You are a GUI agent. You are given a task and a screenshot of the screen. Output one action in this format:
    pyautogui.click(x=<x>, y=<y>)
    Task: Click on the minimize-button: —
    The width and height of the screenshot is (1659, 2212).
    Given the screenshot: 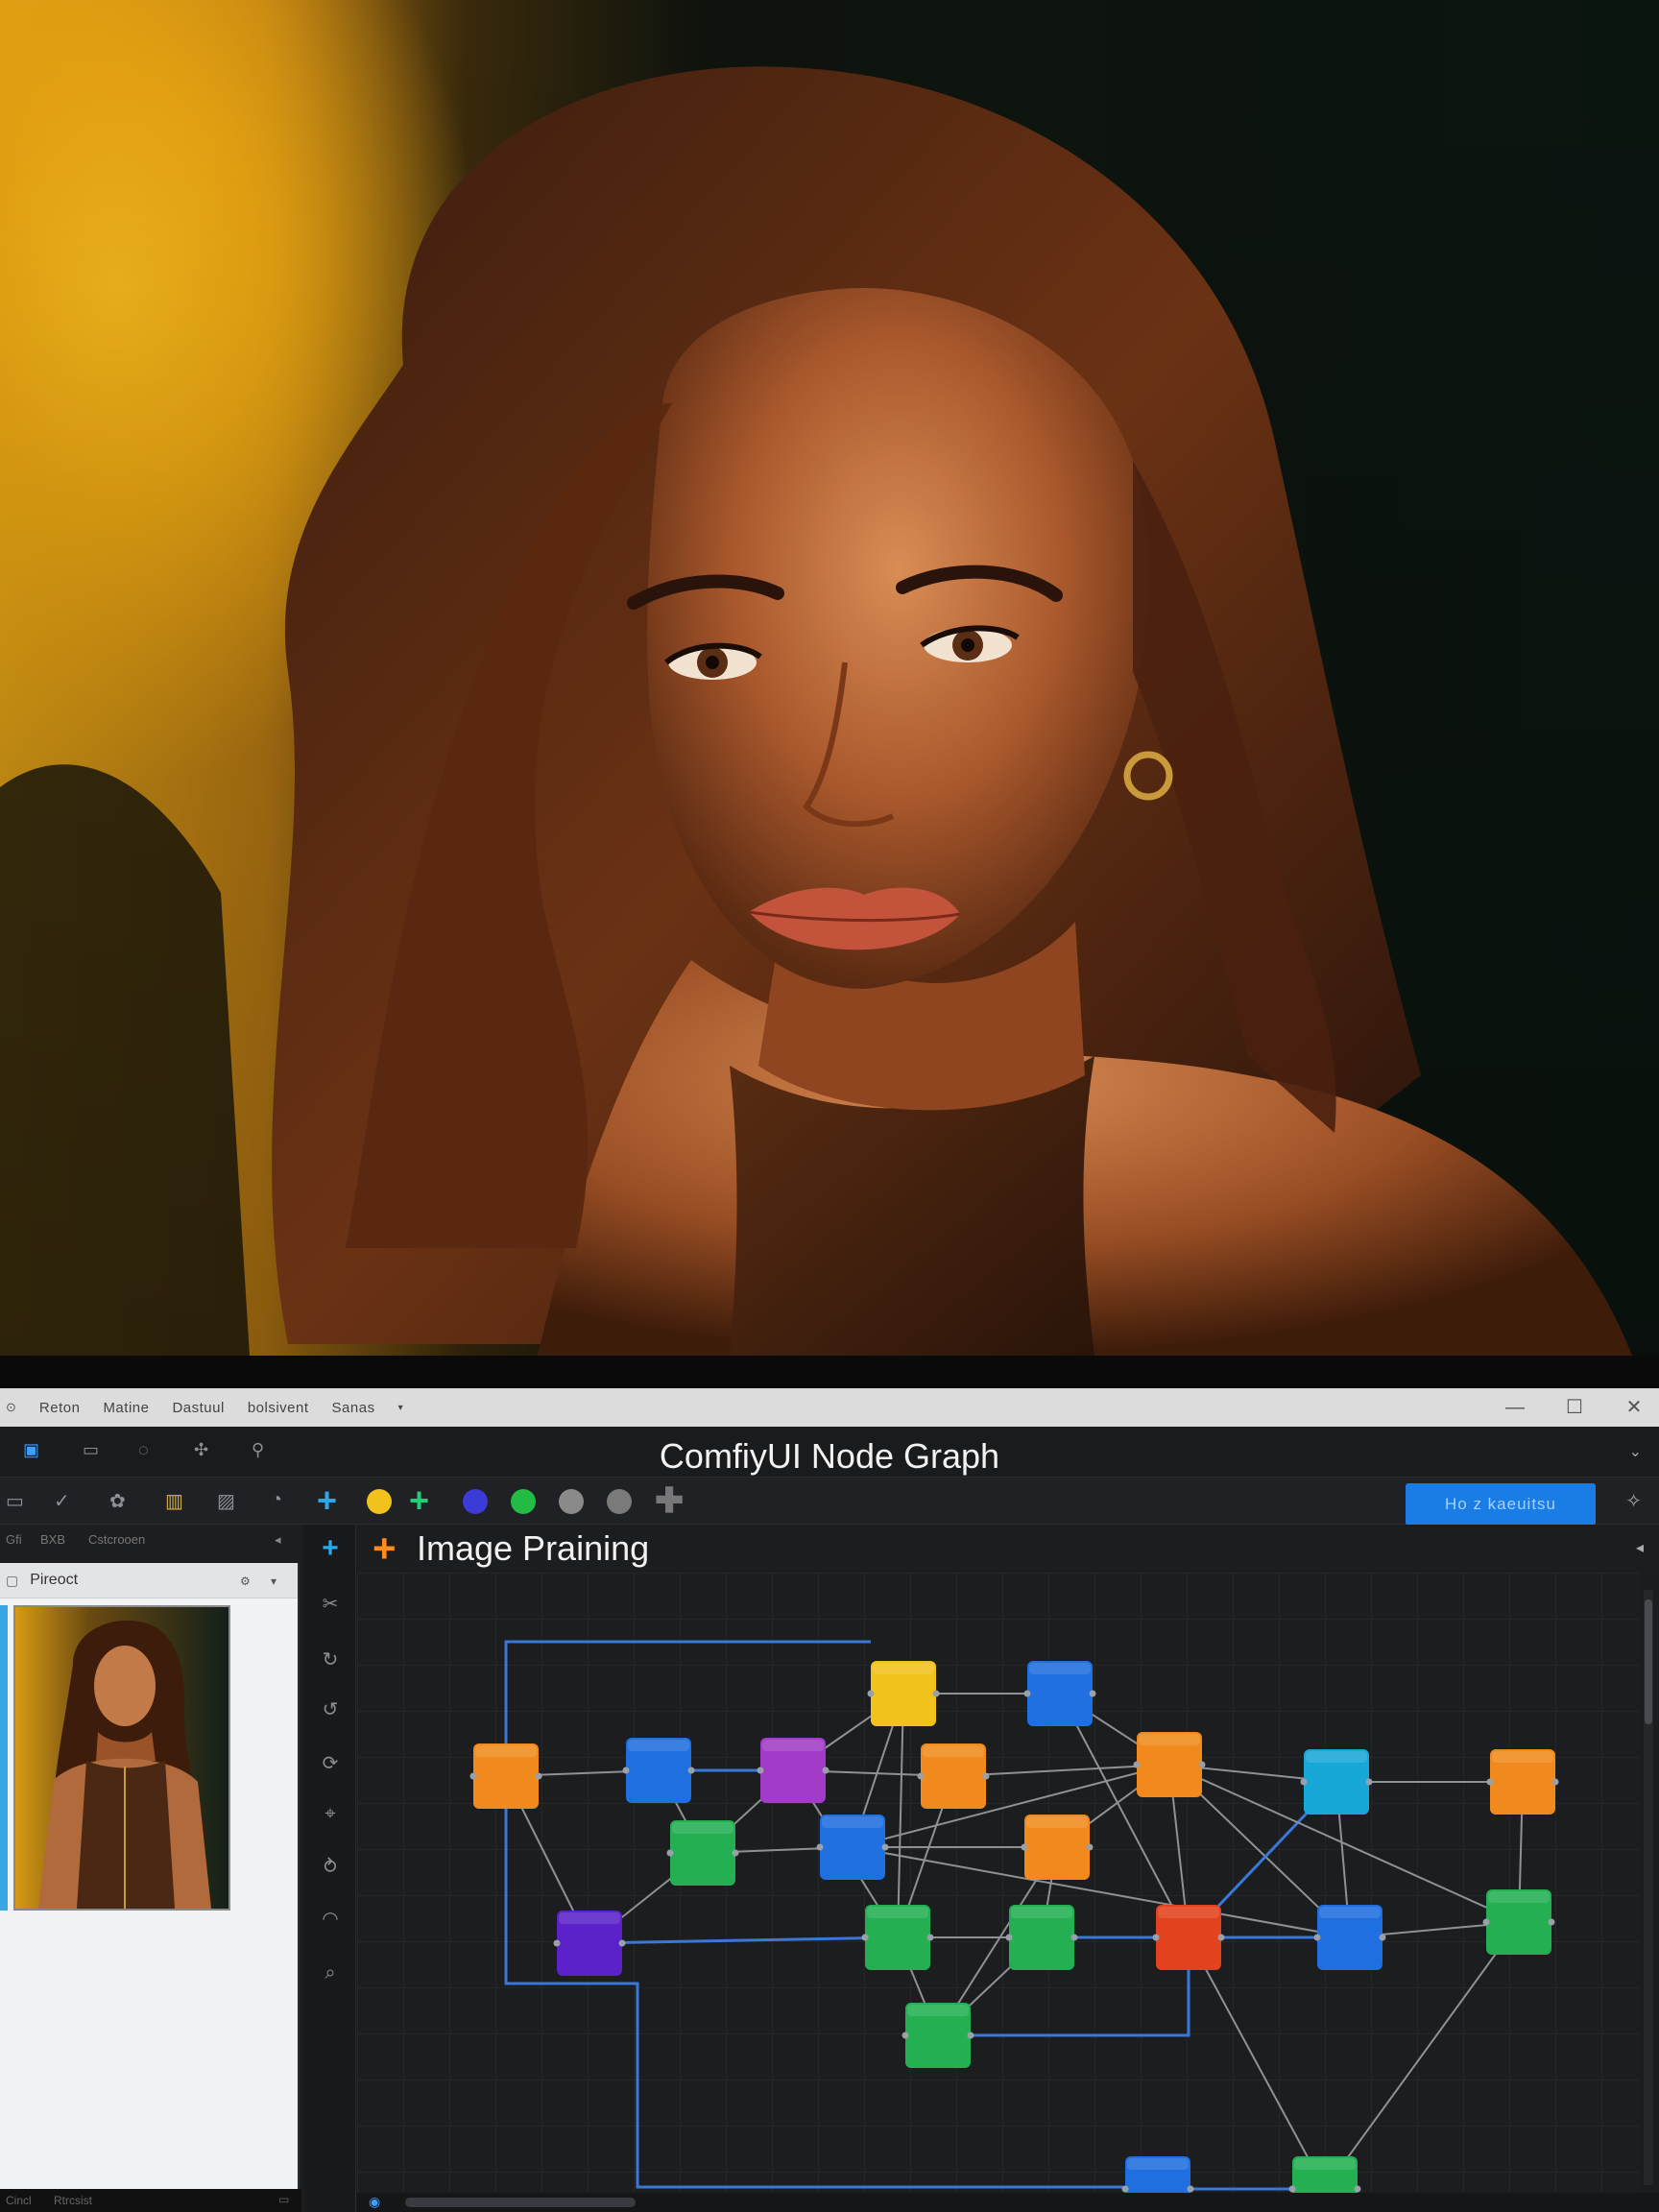 What is the action you would take?
    pyautogui.click(x=1515, y=1407)
    